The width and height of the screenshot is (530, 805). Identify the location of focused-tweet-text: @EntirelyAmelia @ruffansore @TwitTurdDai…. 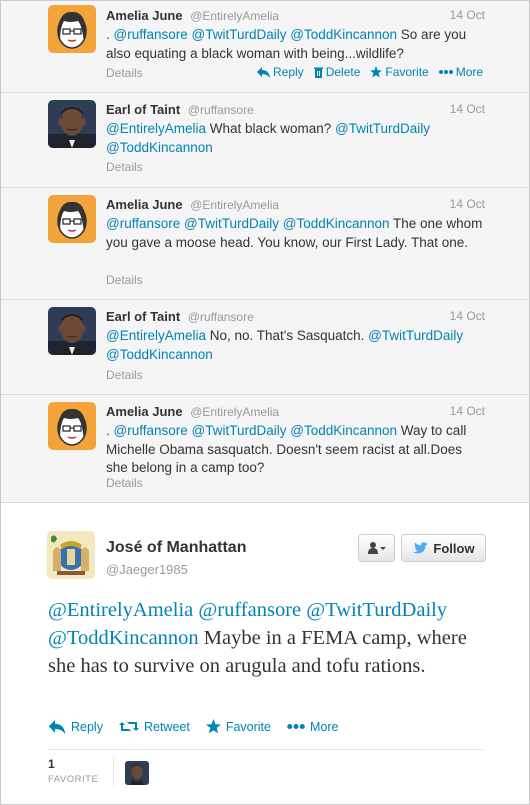
(273, 638).